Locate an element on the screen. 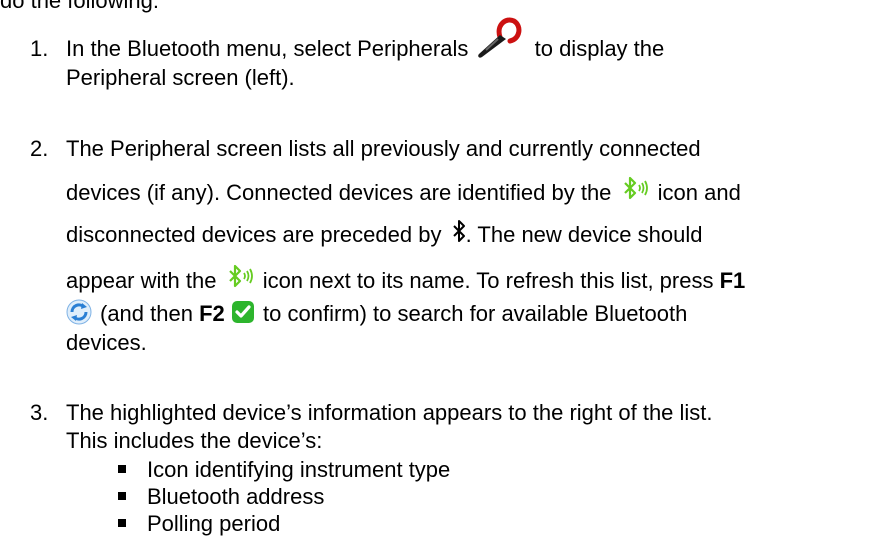  step-2-text-2b: icon and is located at coordinates (699, 192).